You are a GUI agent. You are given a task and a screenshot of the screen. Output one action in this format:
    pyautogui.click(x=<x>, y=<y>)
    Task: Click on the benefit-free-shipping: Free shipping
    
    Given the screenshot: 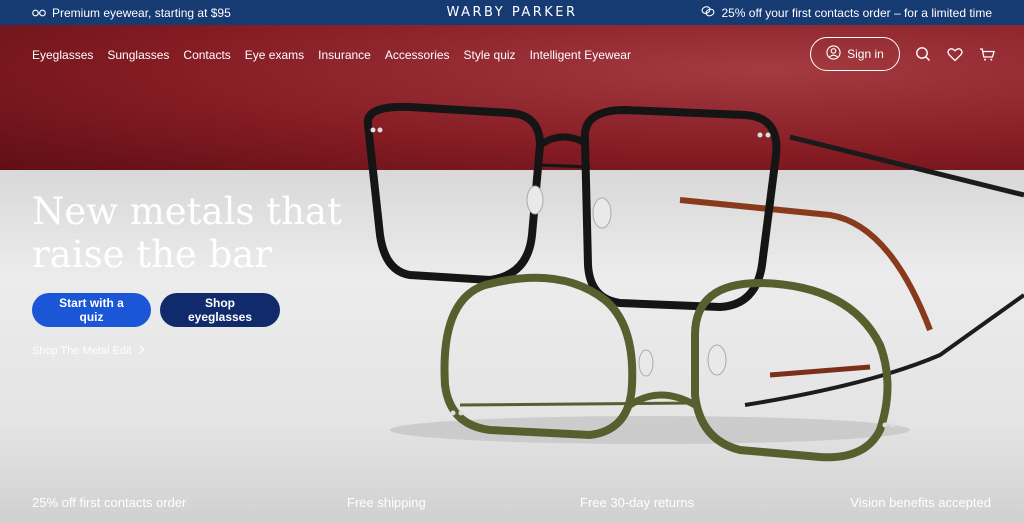 What is the action you would take?
    pyautogui.click(x=386, y=502)
    